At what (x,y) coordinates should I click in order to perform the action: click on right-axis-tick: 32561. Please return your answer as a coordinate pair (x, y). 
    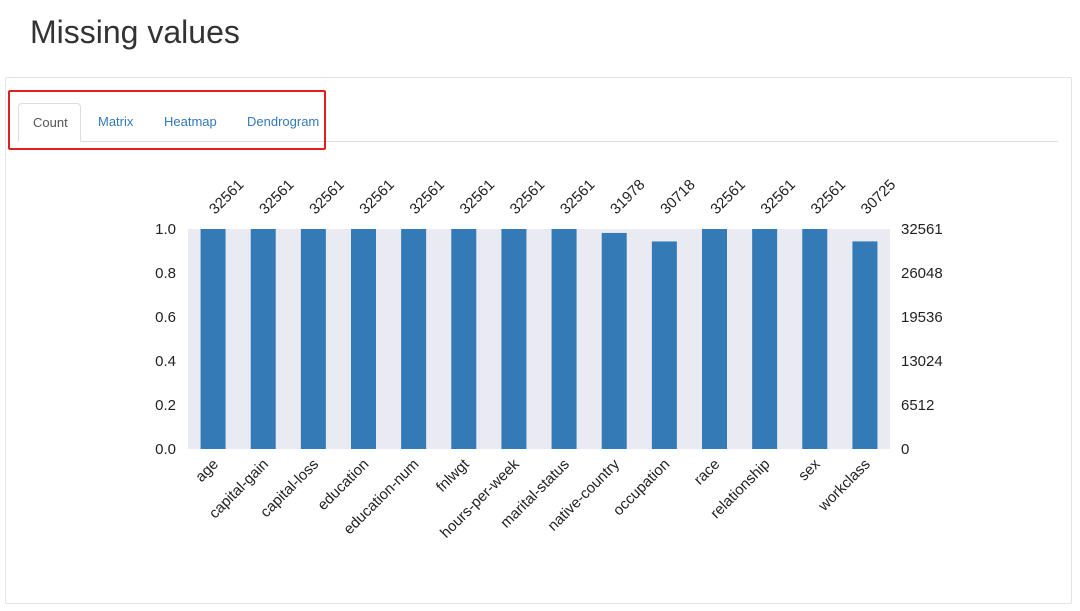
    Looking at the image, I should click on (922, 229).